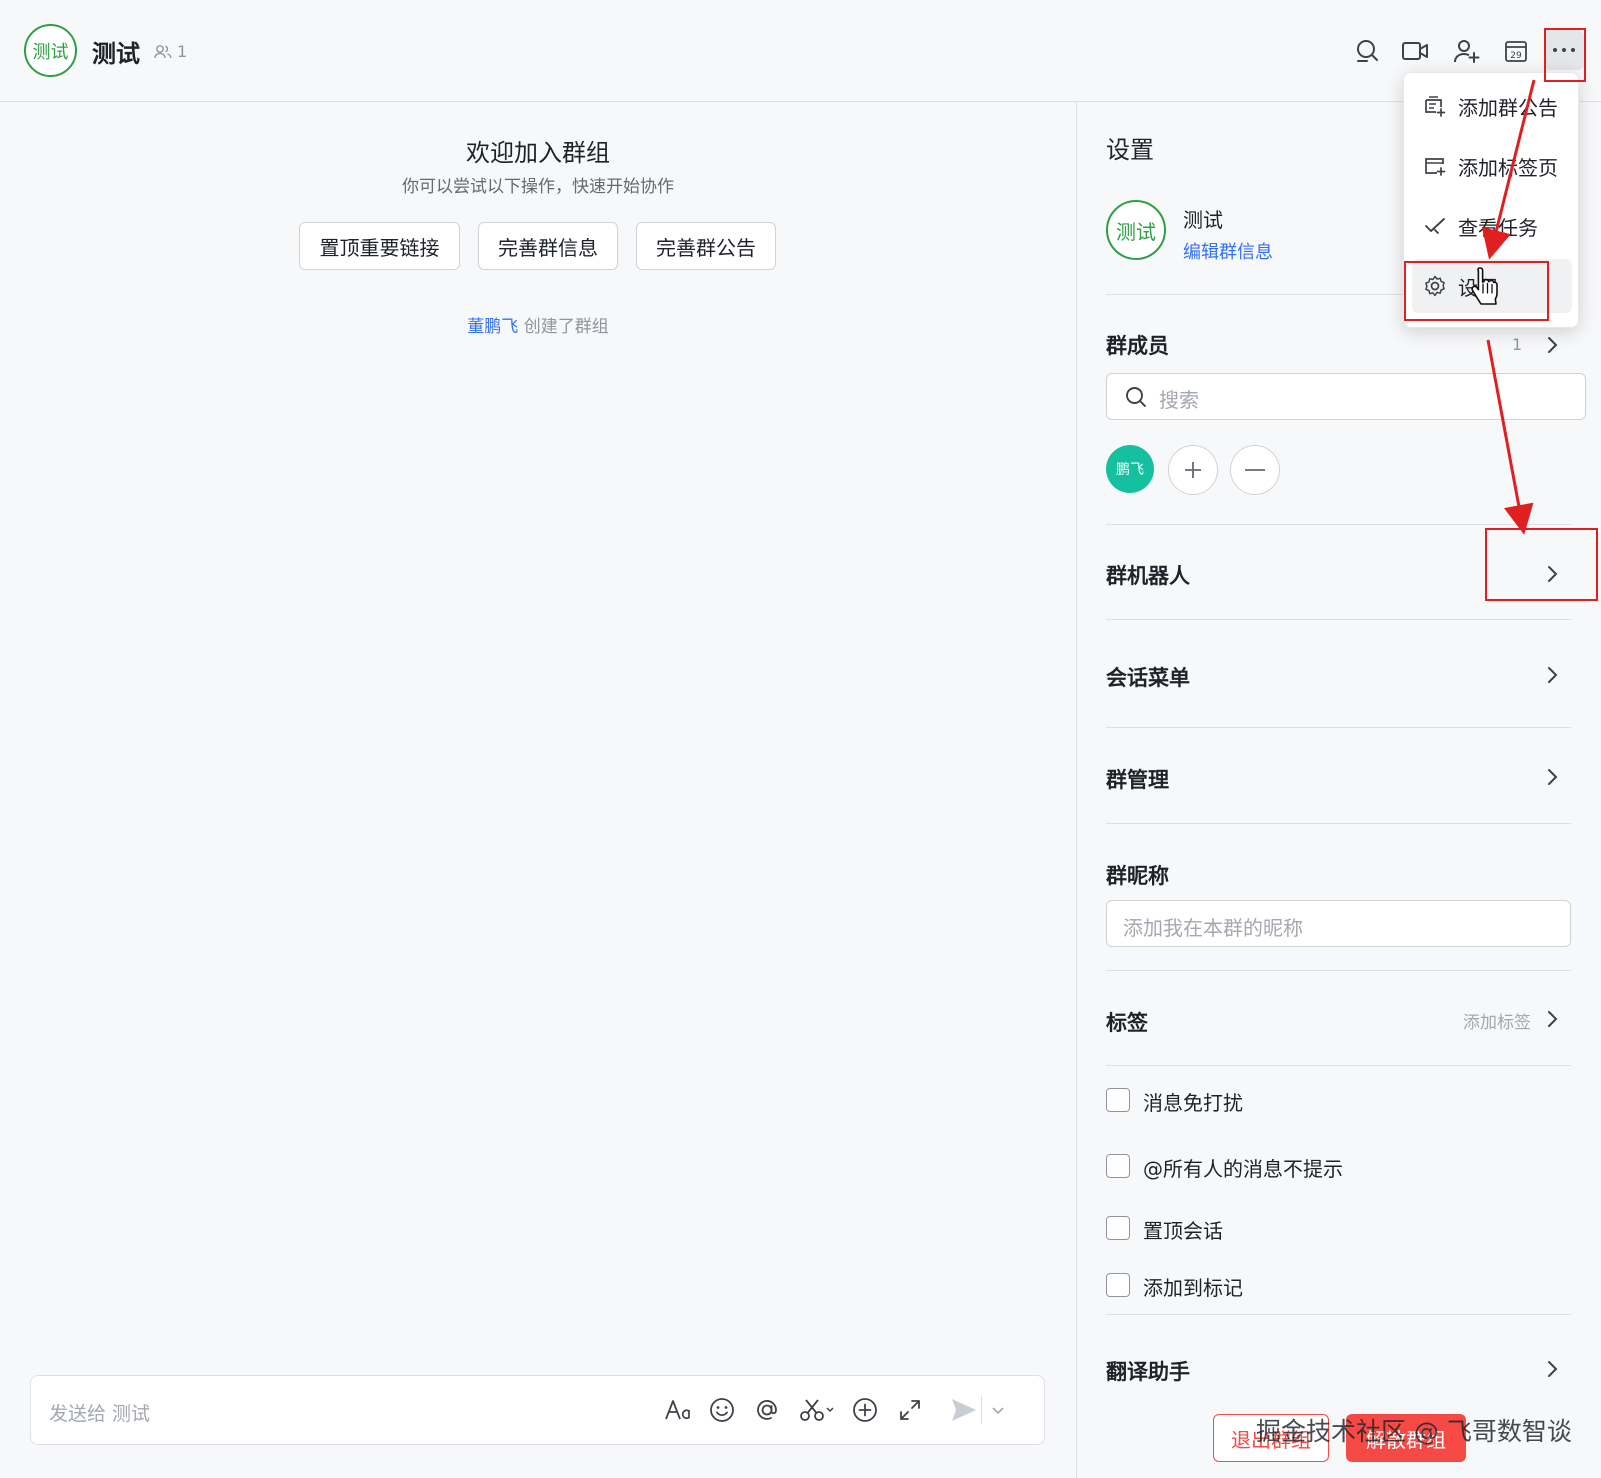  Describe the element at coordinates (1552, 345) in the screenshot. I see `members-chevron-icon` at that location.